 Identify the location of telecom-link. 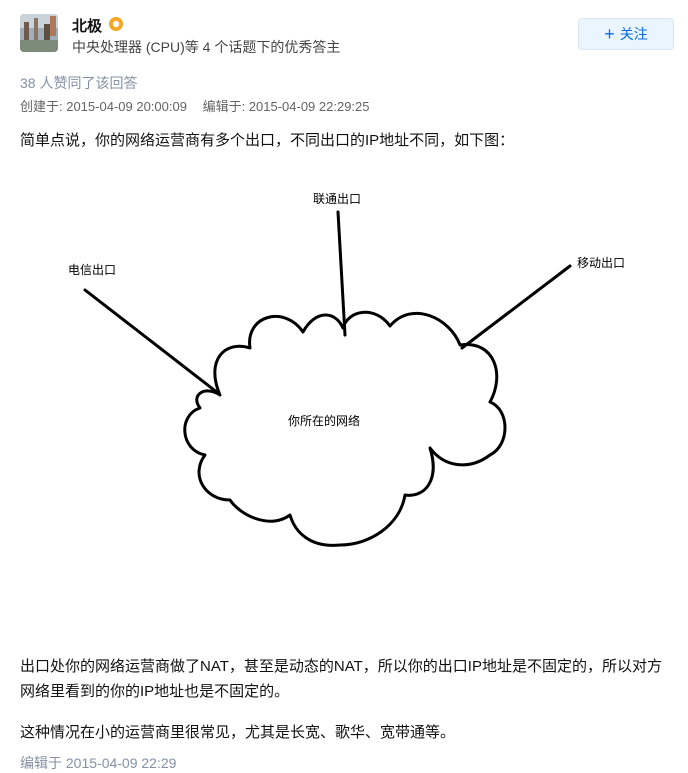
(151, 341).